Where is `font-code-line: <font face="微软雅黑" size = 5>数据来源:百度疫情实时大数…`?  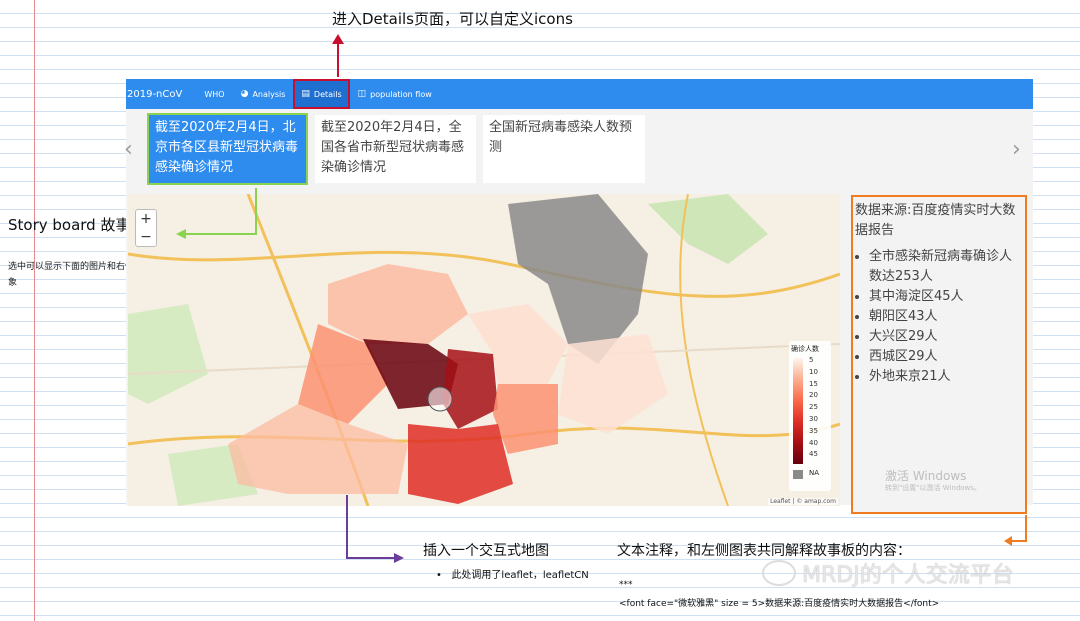
font-code-line: <font face="微软雅黑" size = 5>数据来源:百度疫情实时大数… is located at coordinates (779, 604).